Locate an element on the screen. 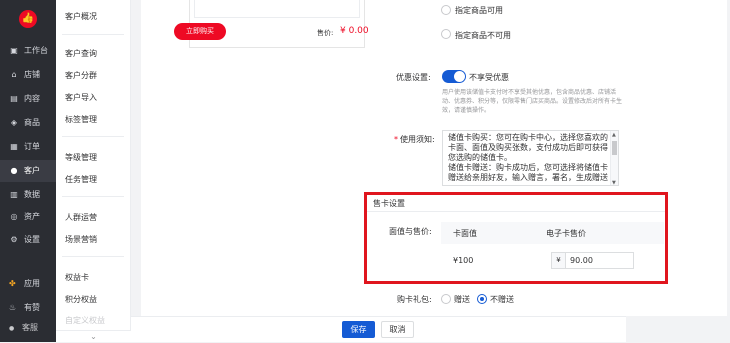  nav-item-content: ▤ 内容 is located at coordinates (28, 99).